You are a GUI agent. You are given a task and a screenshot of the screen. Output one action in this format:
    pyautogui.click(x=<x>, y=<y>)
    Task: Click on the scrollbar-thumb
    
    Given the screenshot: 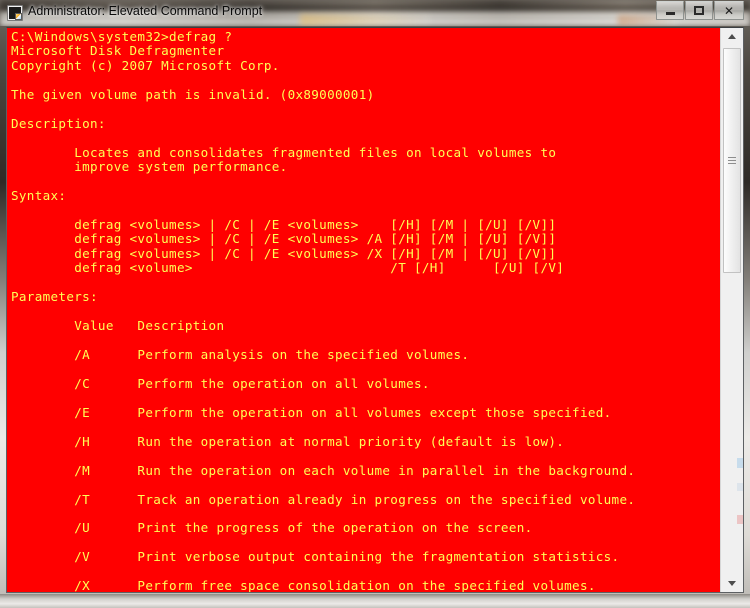 What is the action you would take?
    pyautogui.click(x=732, y=160)
    